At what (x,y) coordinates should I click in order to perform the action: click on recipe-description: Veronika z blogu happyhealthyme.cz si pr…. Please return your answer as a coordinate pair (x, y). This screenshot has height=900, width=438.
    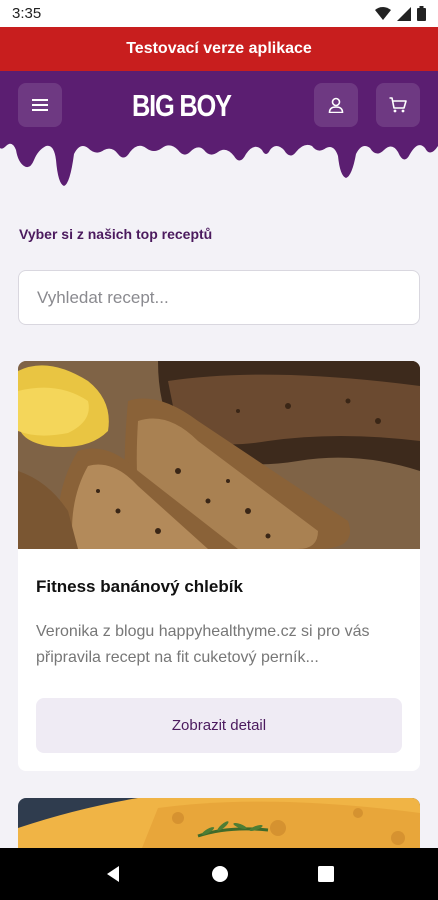
    Looking at the image, I should click on (203, 644).